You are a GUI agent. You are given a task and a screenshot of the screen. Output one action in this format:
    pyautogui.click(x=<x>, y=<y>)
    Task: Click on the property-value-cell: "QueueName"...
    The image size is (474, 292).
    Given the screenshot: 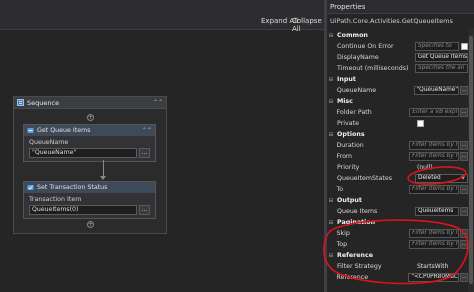 What is the action you would take?
    pyautogui.click(x=440, y=90)
    